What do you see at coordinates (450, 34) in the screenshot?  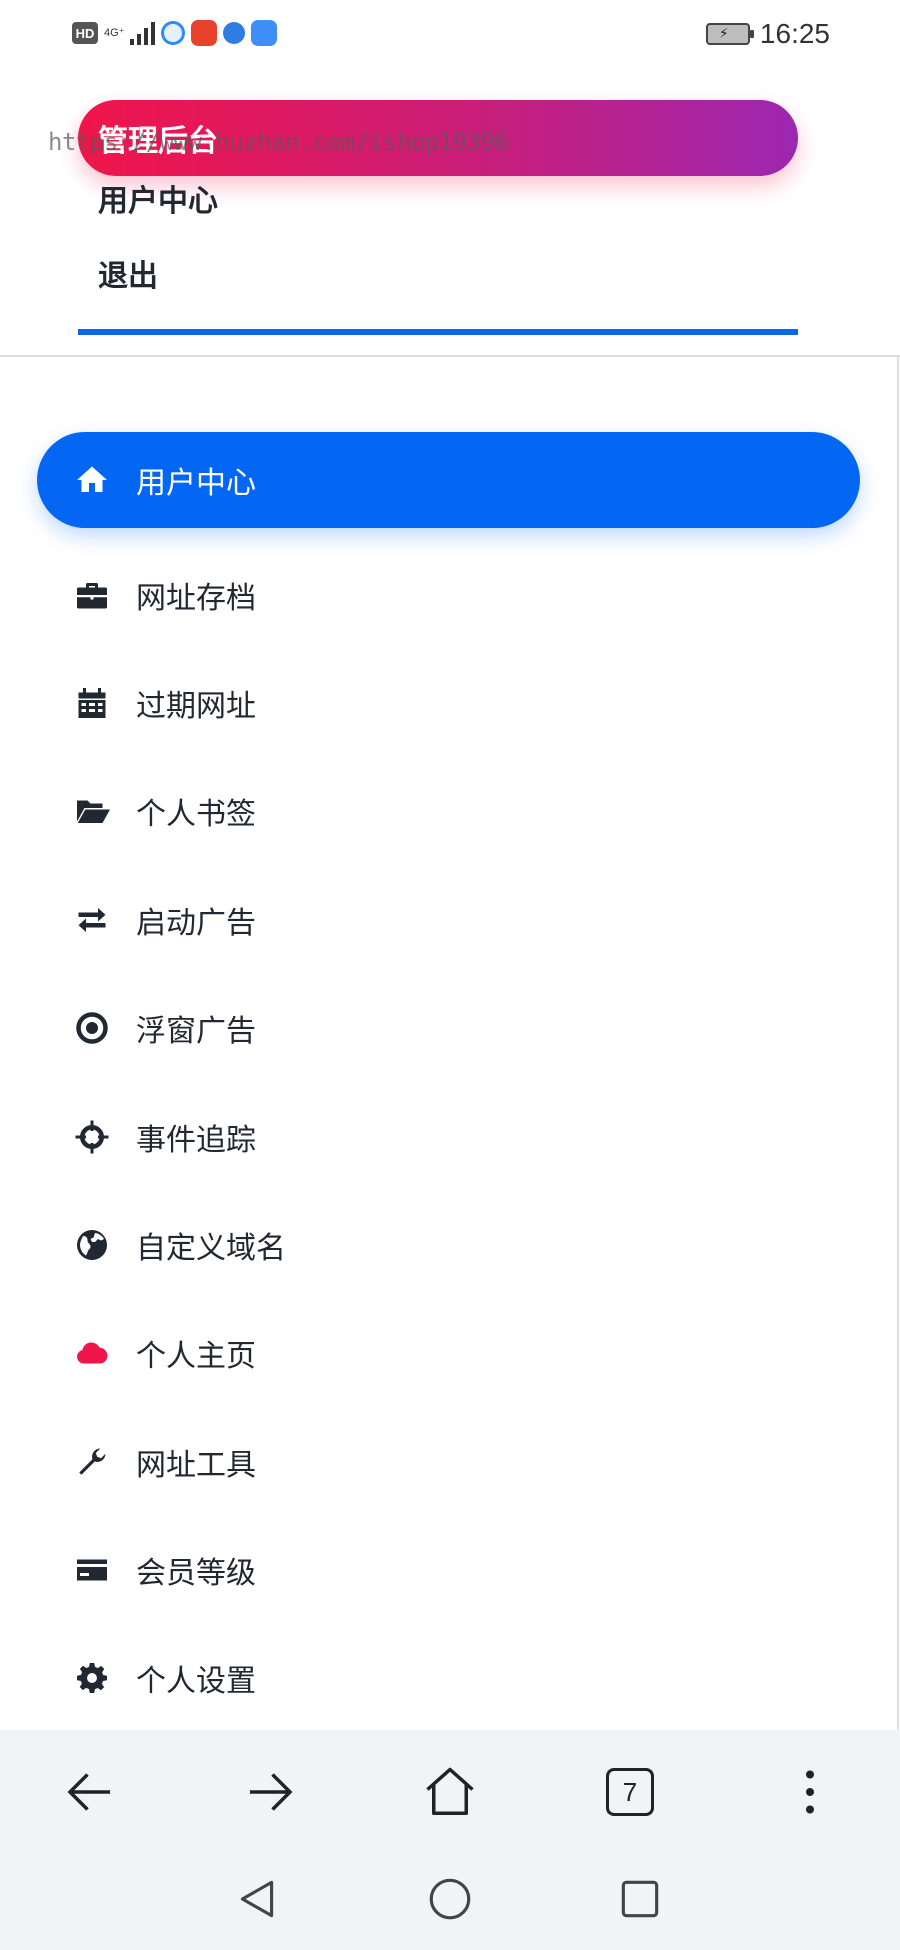 I see `status-bar: HD 4G⁺ ⚡ 16:25` at bounding box center [450, 34].